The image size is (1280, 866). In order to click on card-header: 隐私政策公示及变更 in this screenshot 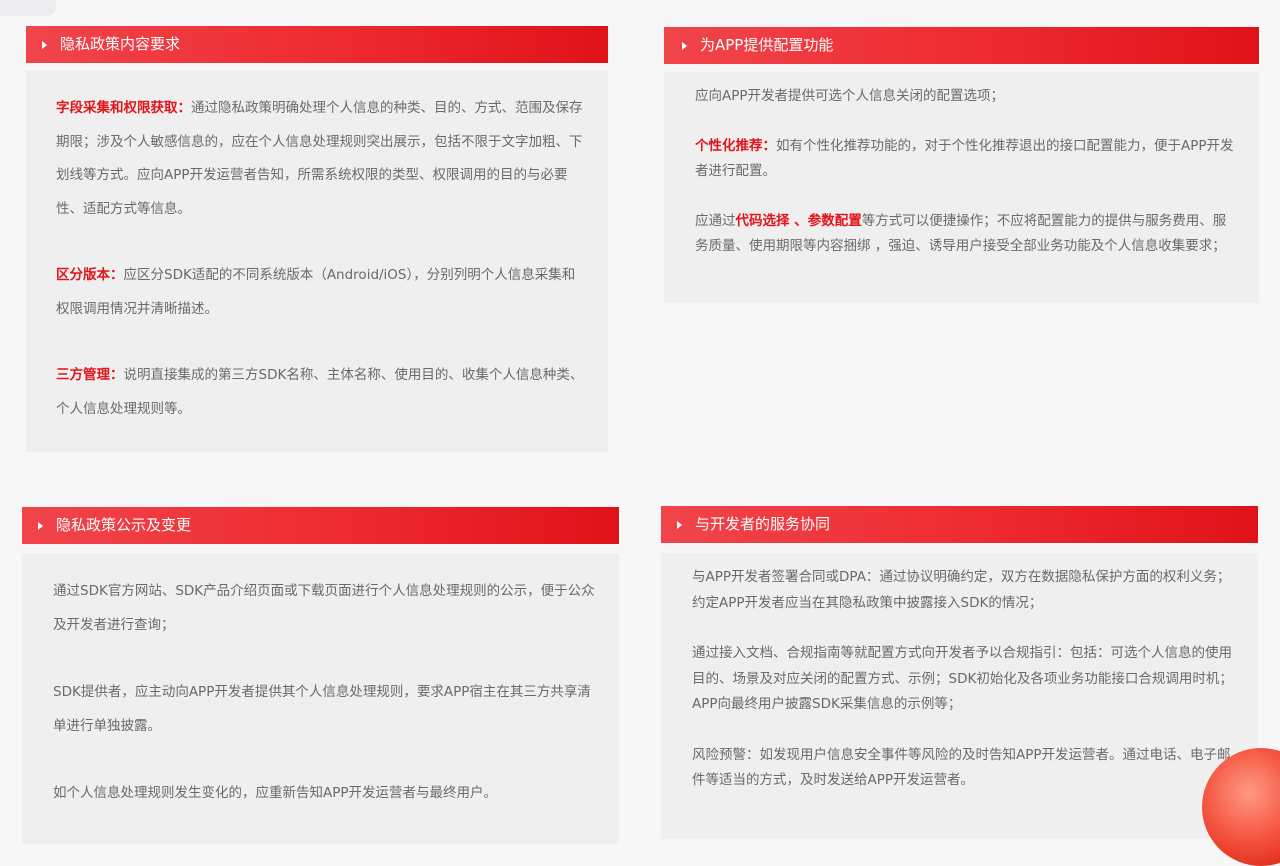, I will do `click(320, 525)`.